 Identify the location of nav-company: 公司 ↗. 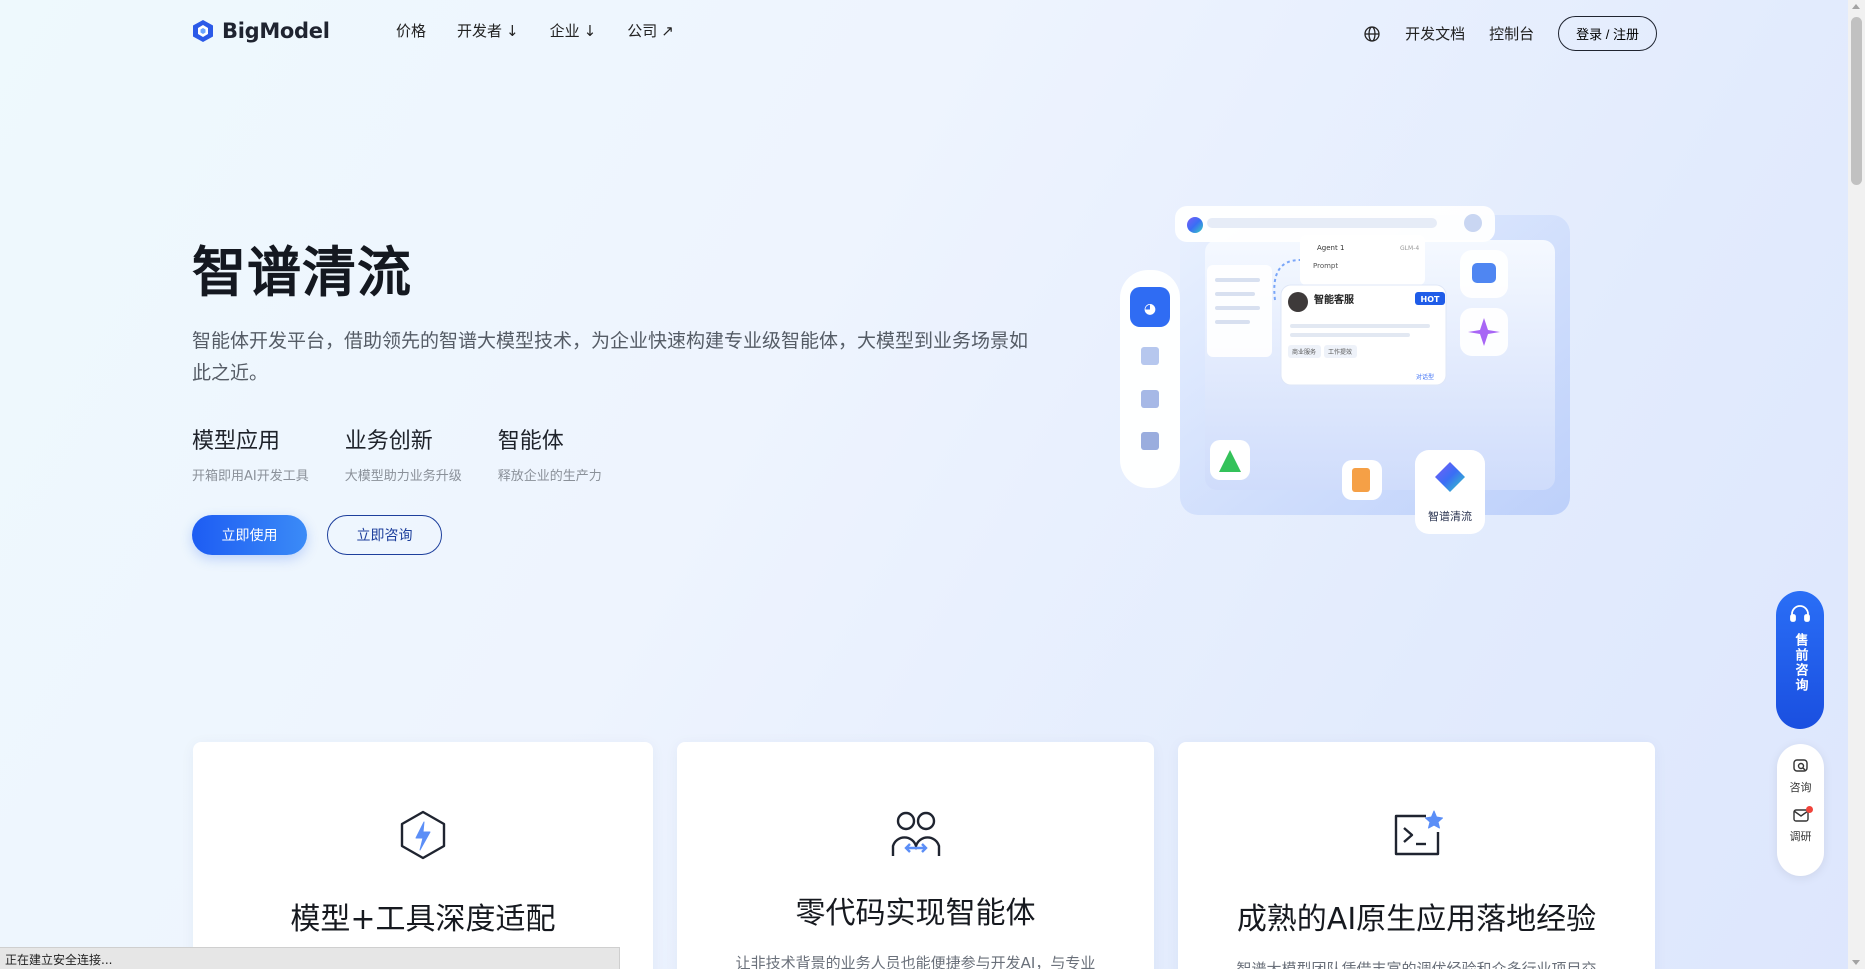
(650, 30).